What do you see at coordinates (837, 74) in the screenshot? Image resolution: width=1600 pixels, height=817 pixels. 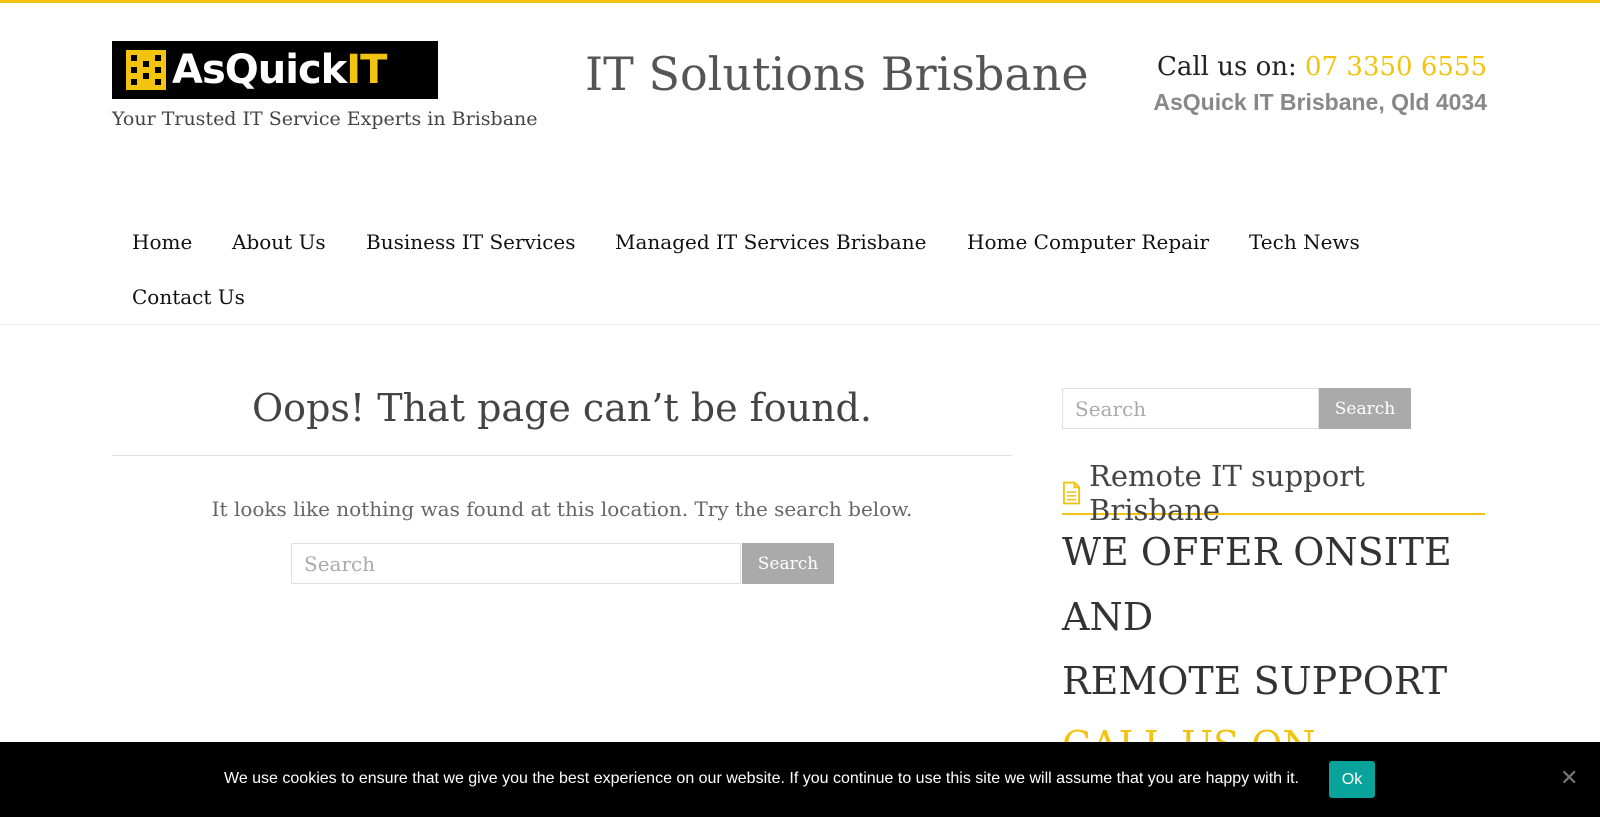 I see `site-title: IT Solutions Brisbane` at bounding box center [837, 74].